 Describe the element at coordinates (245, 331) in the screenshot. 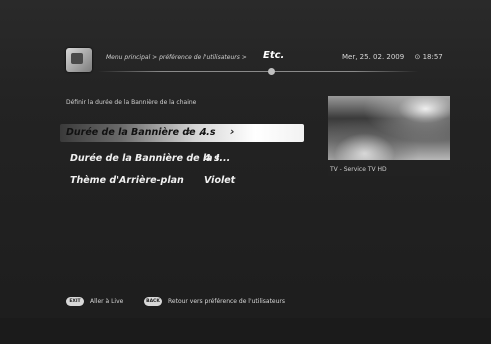

I see `bottom-bar` at that location.